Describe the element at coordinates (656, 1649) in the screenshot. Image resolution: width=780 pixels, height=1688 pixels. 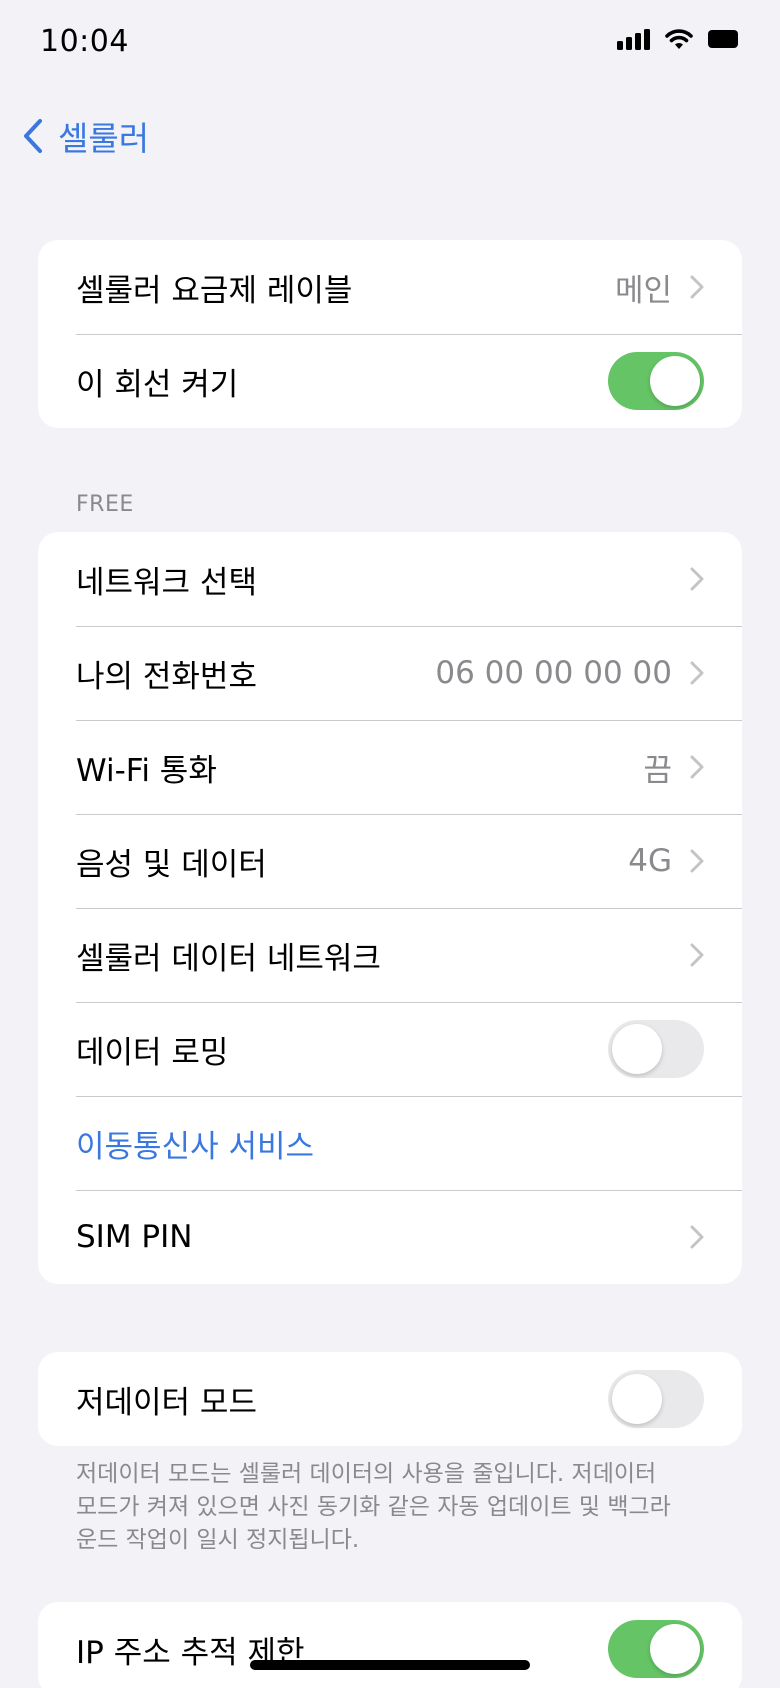
I see `limit-ip-tracking-toggle` at that location.